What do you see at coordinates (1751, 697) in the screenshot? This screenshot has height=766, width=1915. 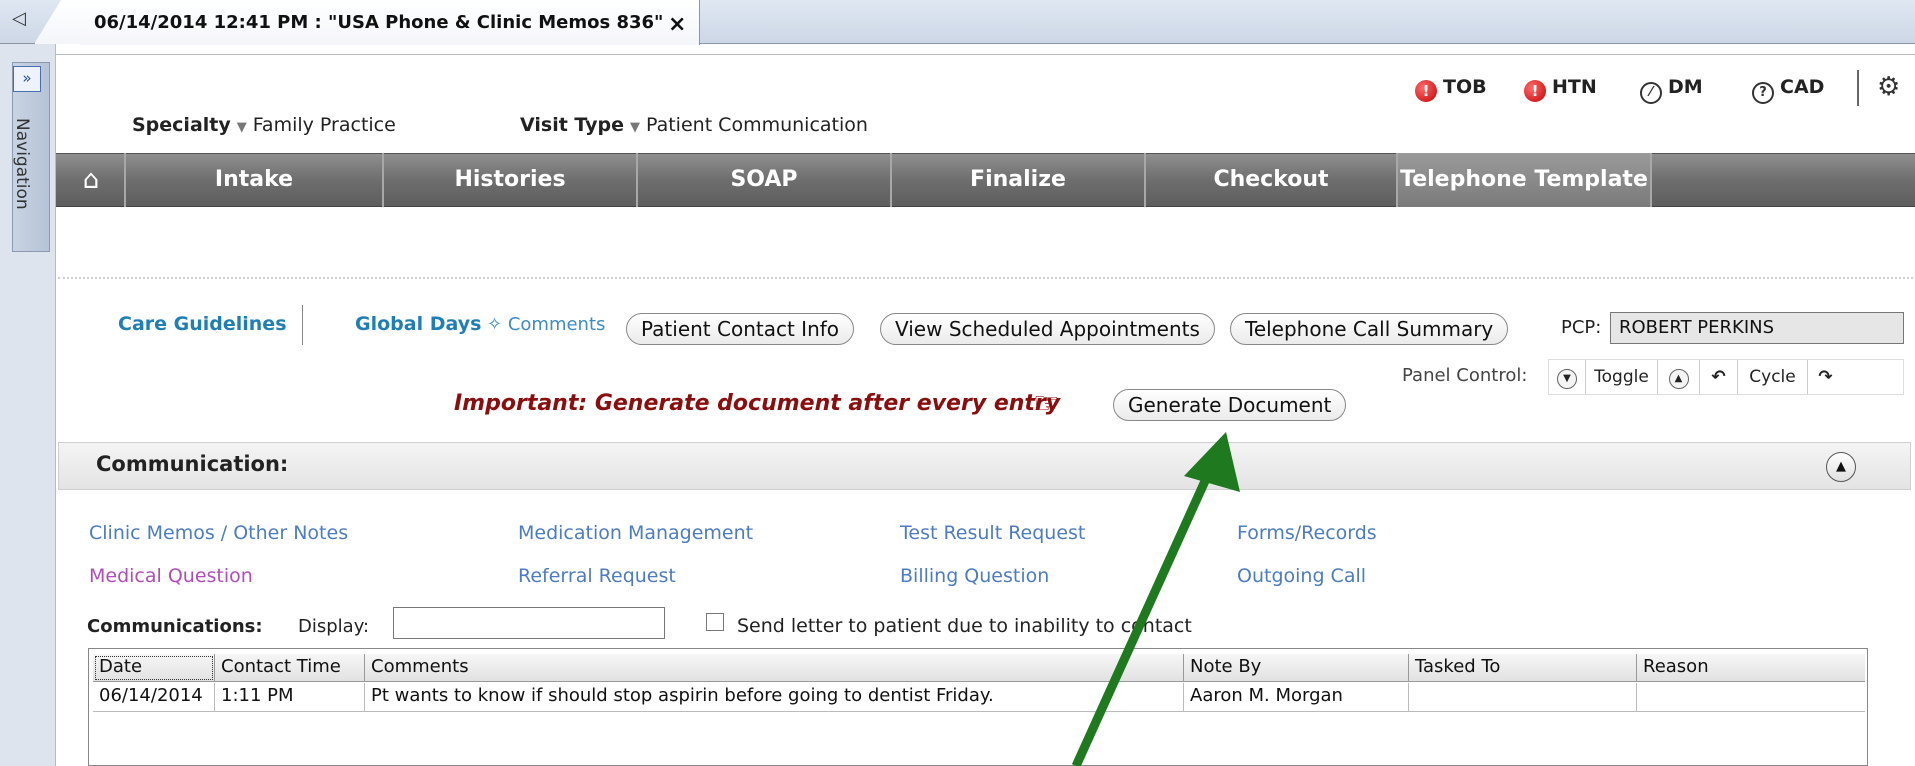 I see `cell-reason` at bounding box center [1751, 697].